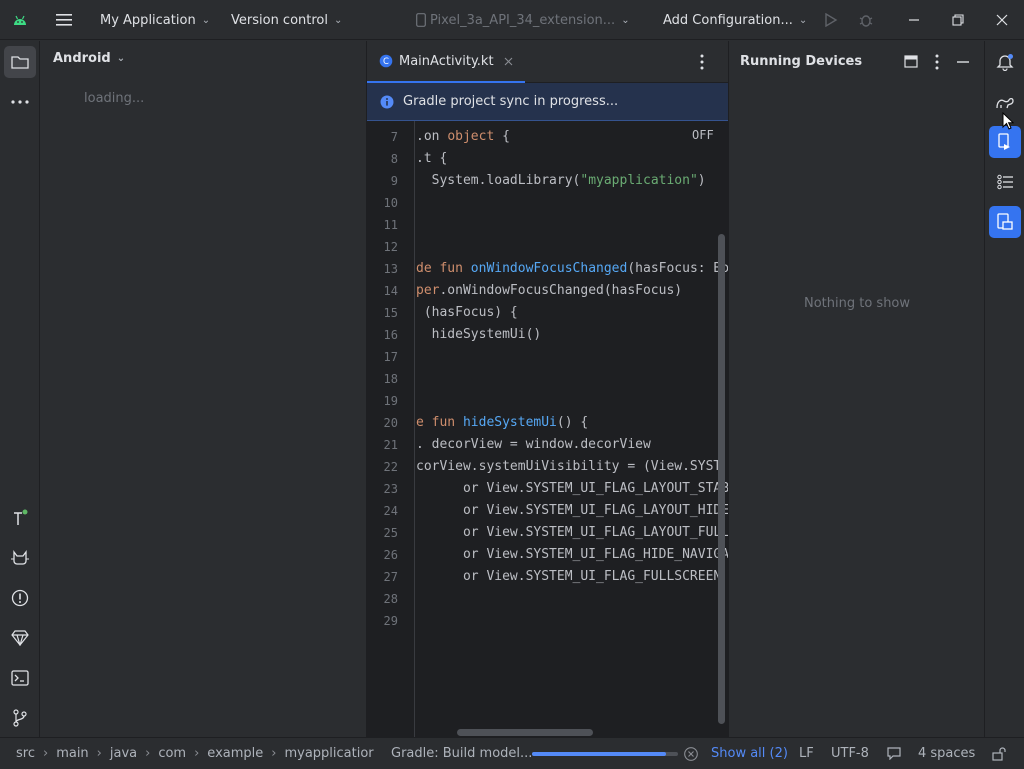 This screenshot has height=769, width=1024. What do you see at coordinates (432, 136) in the screenshot?
I see `code-token: .on` at bounding box center [432, 136].